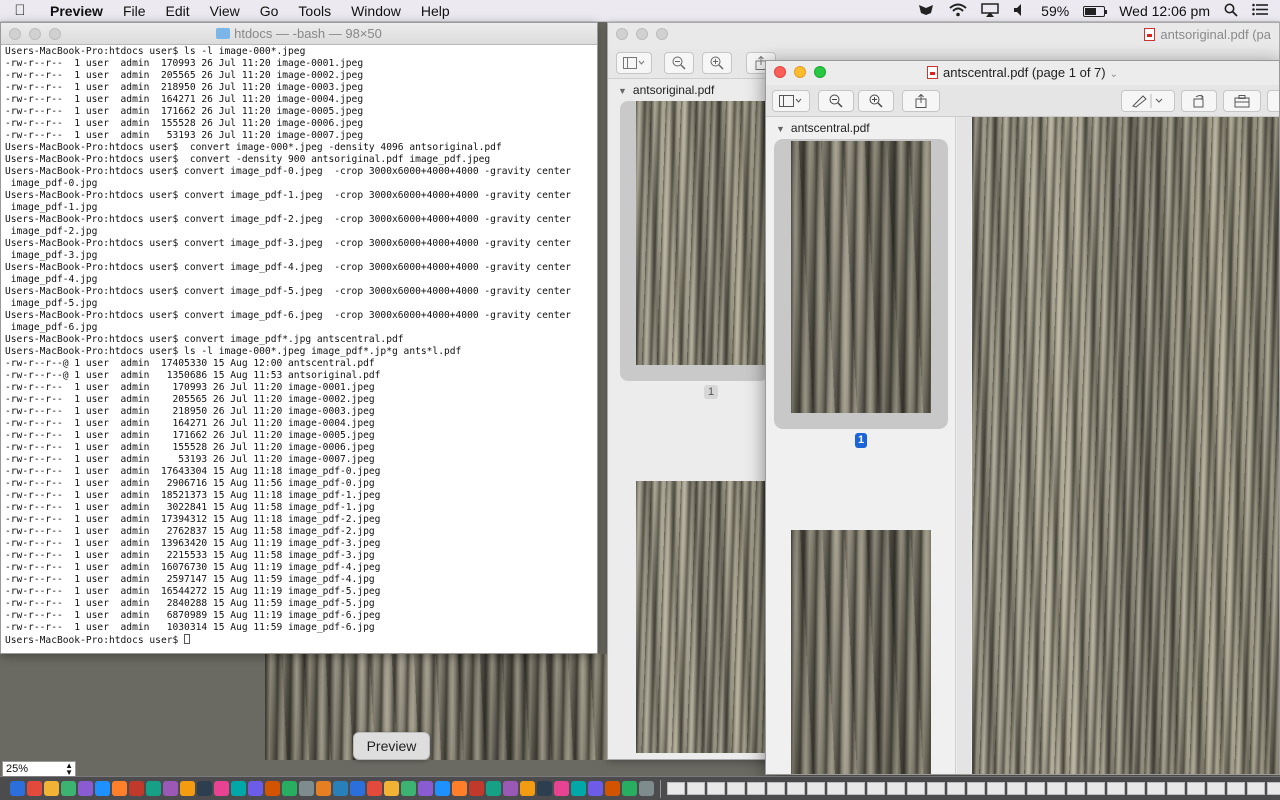 Image resolution: width=1280 pixels, height=800 pixels. Describe the element at coordinates (1114, 74) in the screenshot. I see `chevron-down-icon: ⌄` at that location.